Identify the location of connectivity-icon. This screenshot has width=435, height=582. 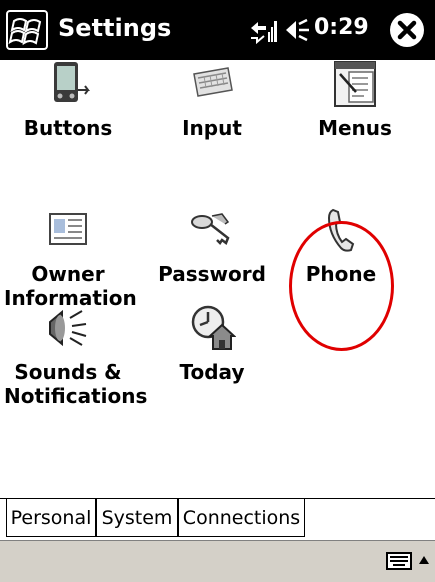
(263, 30).